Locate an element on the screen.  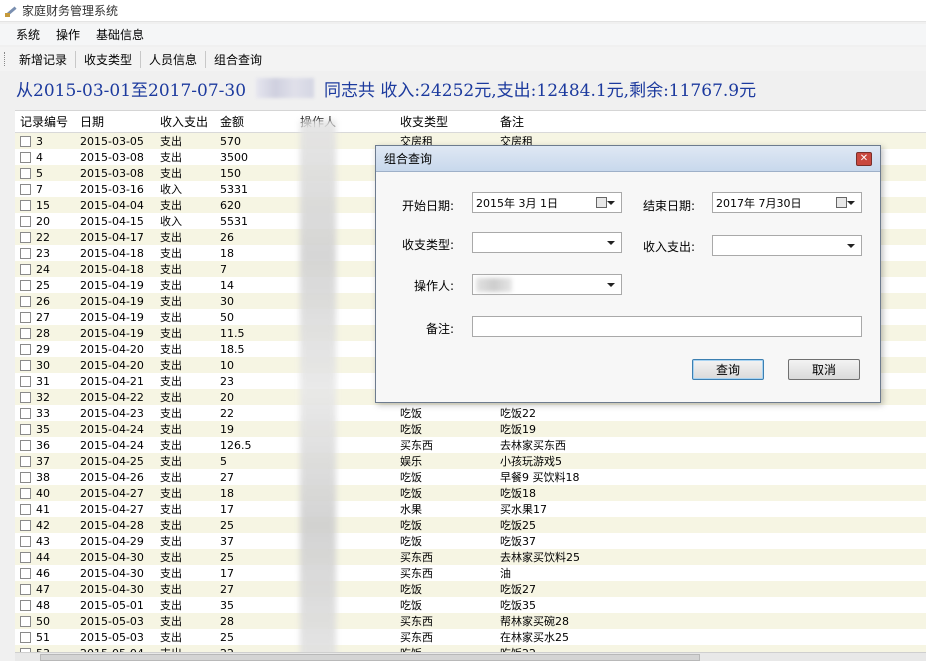
record-id: 15 is located at coordinates (43, 205).